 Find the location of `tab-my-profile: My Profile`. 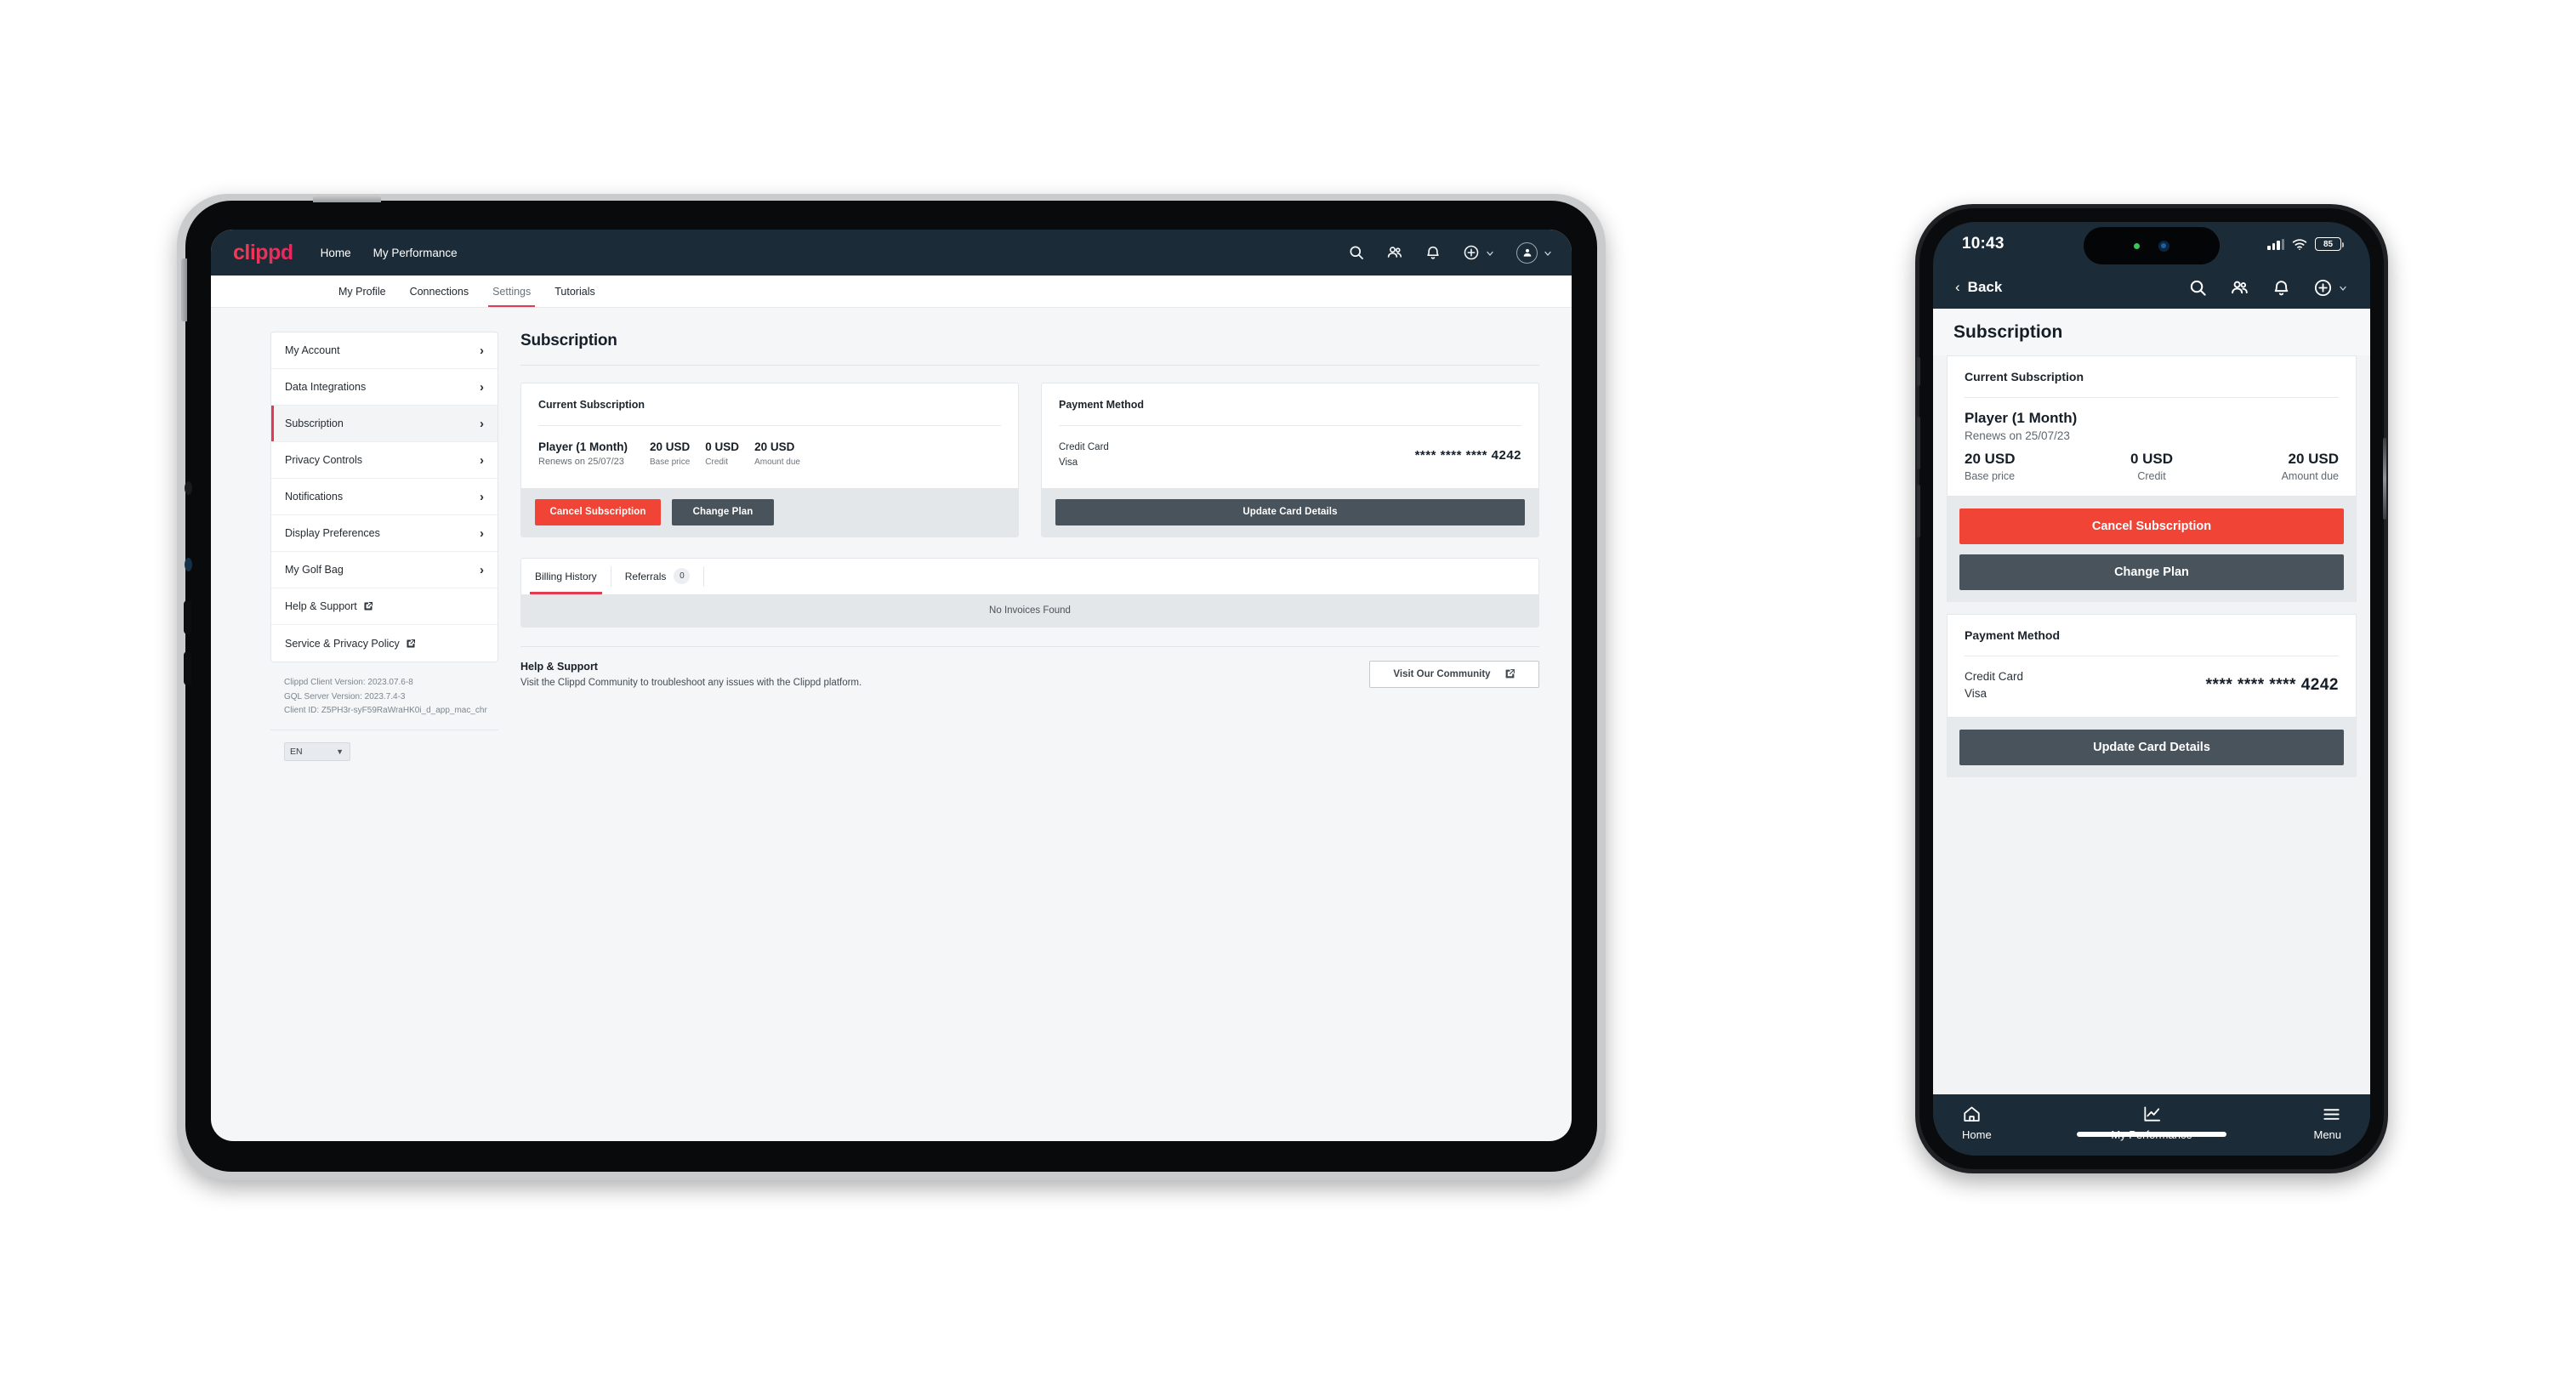

tab-my-profile: My Profile is located at coordinates (362, 291).